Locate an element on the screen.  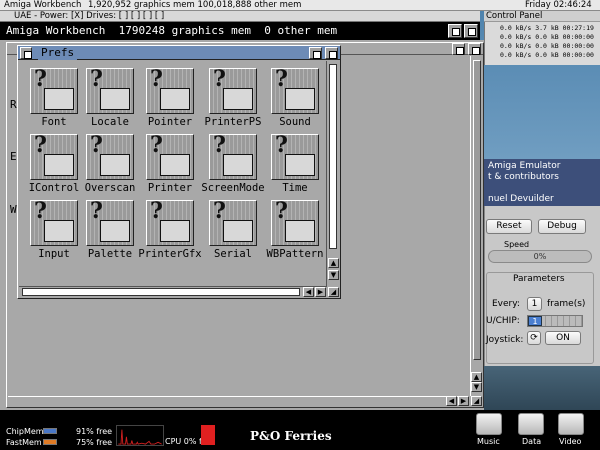
input-icon: ? is located at coordinates (54, 223).